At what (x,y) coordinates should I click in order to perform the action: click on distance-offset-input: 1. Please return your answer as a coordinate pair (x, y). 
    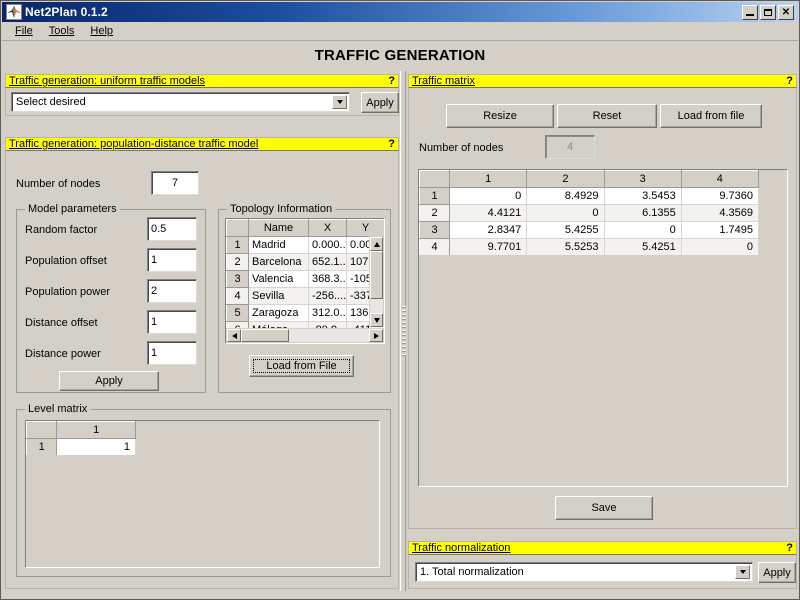
    Looking at the image, I should click on (172, 322).